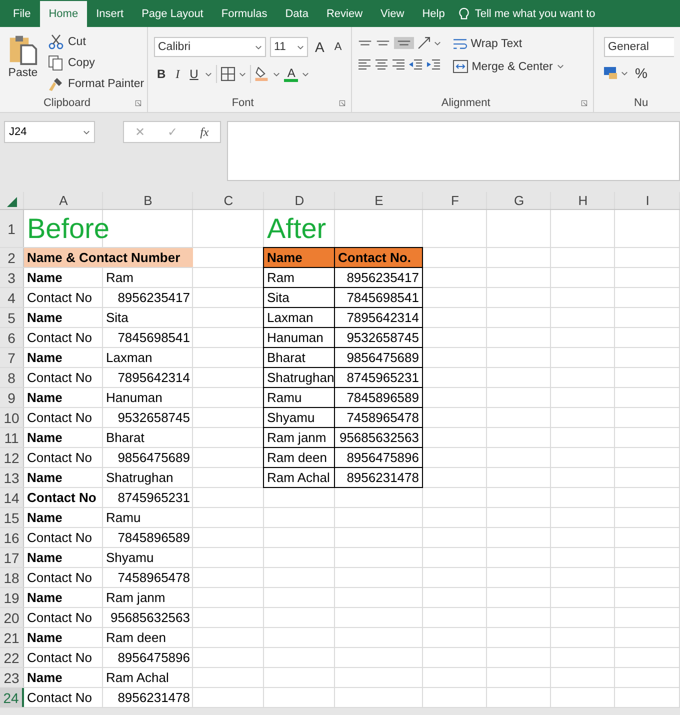 This screenshot has height=715, width=680. Describe the element at coordinates (415, 64) in the screenshot. I see `decrease-indent-icon` at that location.